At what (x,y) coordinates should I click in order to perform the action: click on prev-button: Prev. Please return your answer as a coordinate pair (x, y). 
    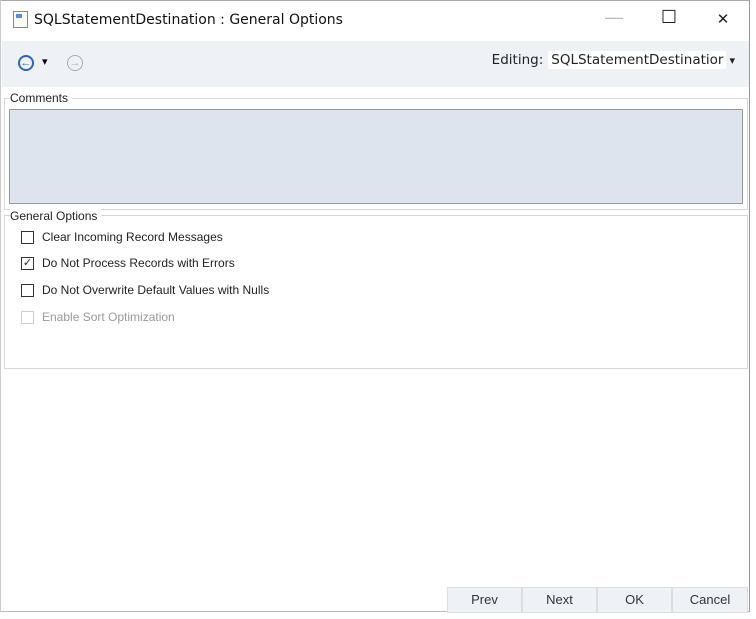
    Looking at the image, I should click on (484, 600).